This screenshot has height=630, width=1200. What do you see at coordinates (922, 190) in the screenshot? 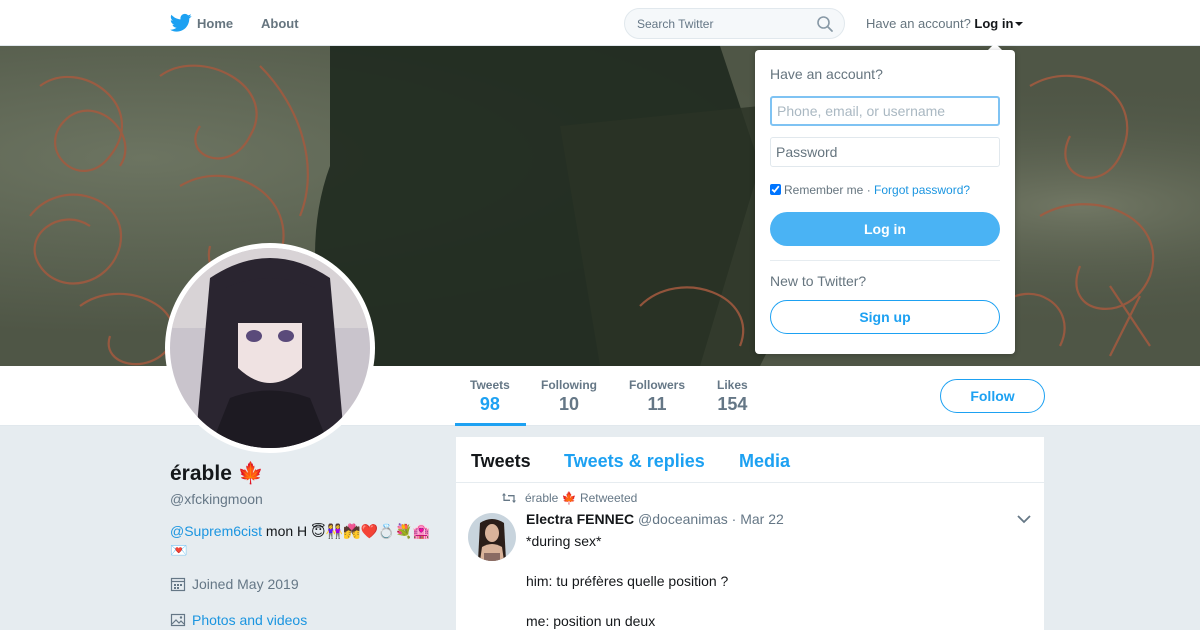
I see `forgot-password-link: Forgot password?` at bounding box center [922, 190].